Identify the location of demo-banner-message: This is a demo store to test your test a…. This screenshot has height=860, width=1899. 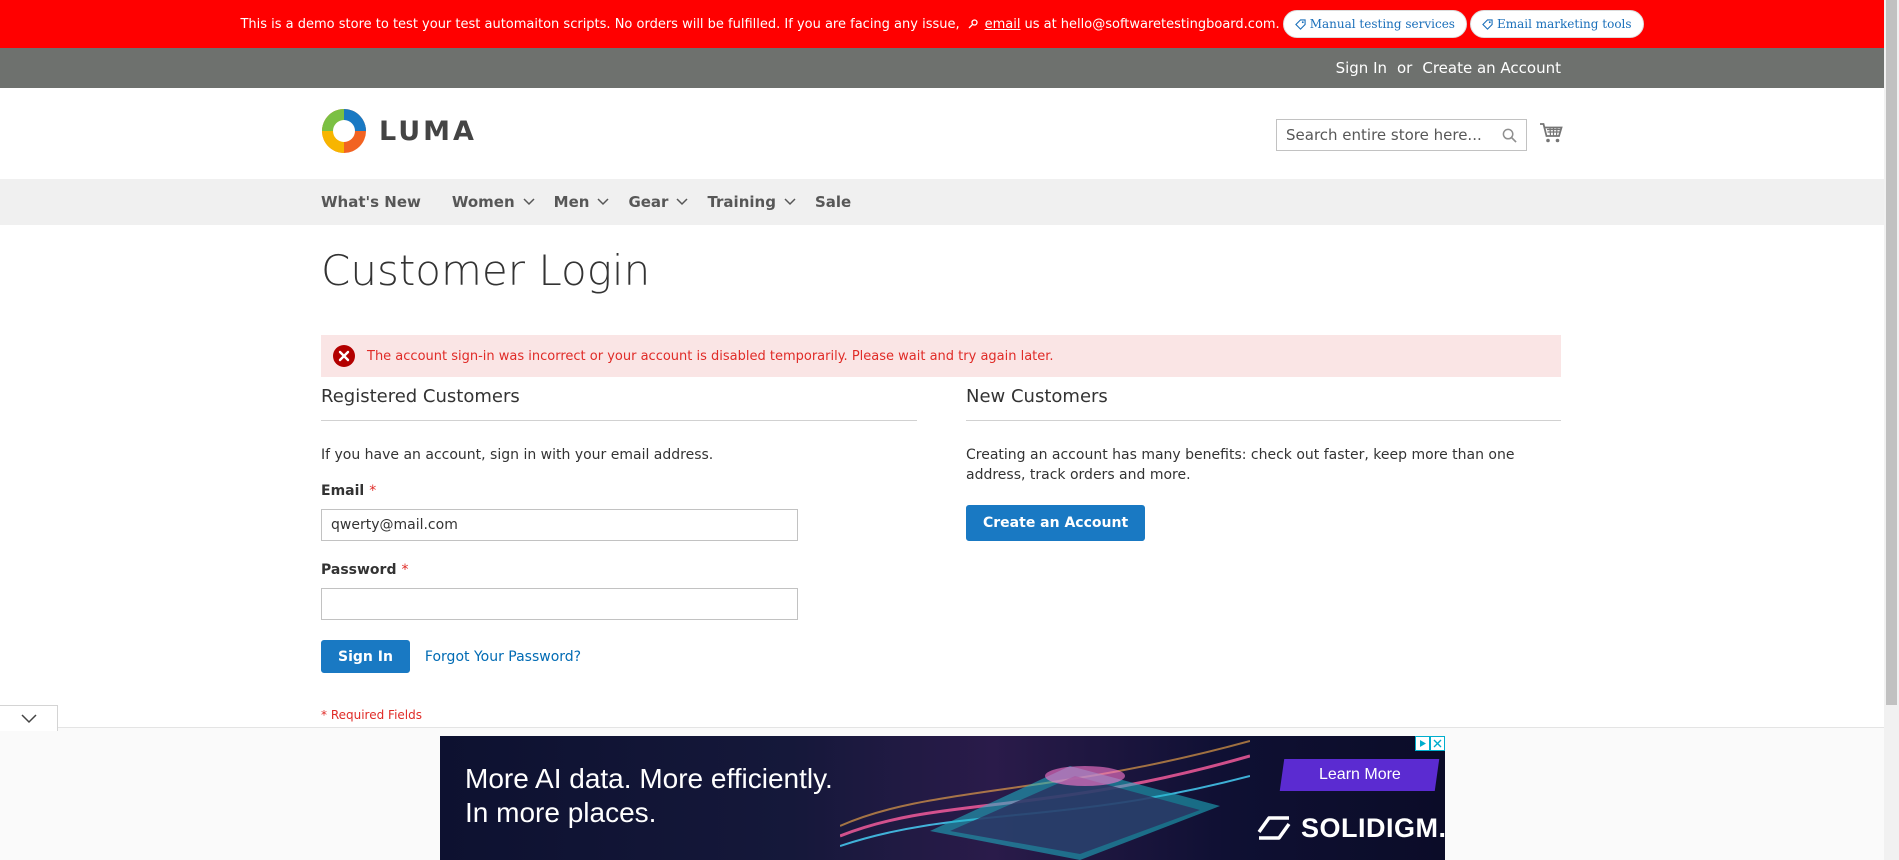
(759, 24).